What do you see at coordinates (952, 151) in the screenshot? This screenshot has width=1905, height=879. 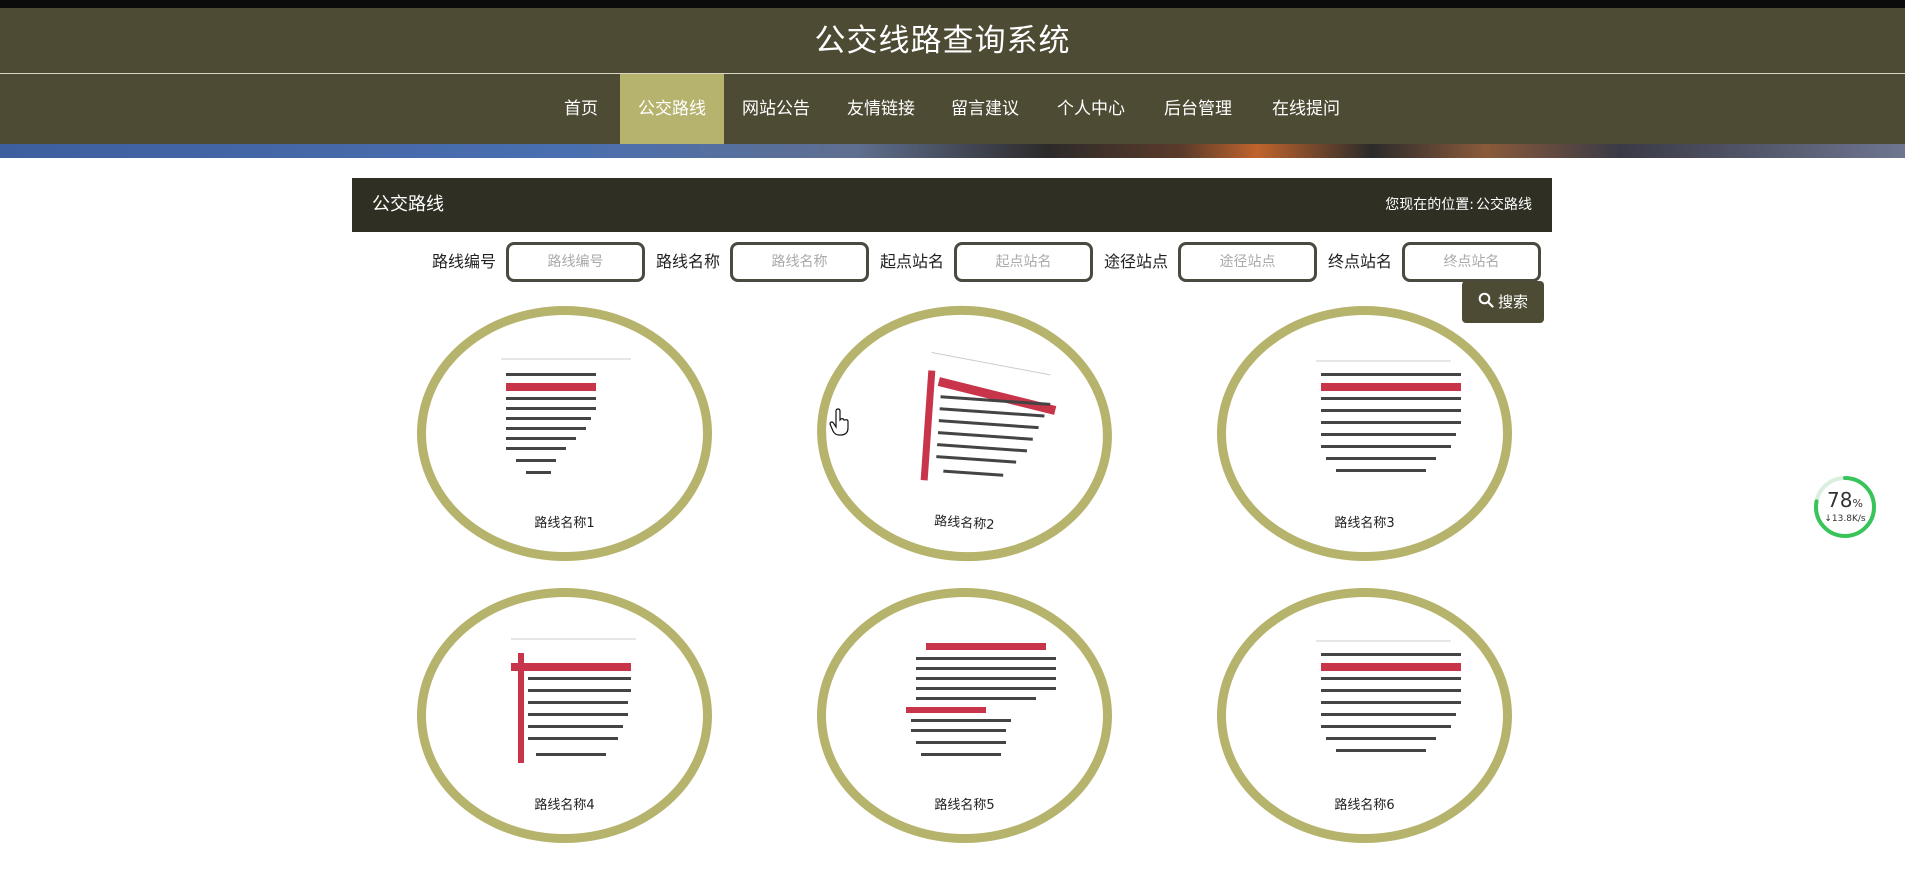 I see `banner-image-strip` at bounding box center [952, 151].